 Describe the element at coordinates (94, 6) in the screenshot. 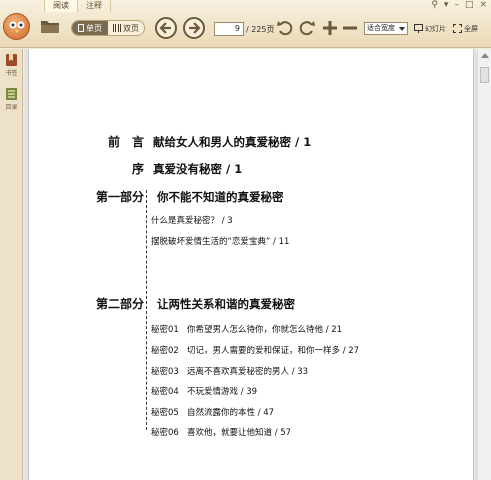

I see `tab-annotate: 注释` at that location.